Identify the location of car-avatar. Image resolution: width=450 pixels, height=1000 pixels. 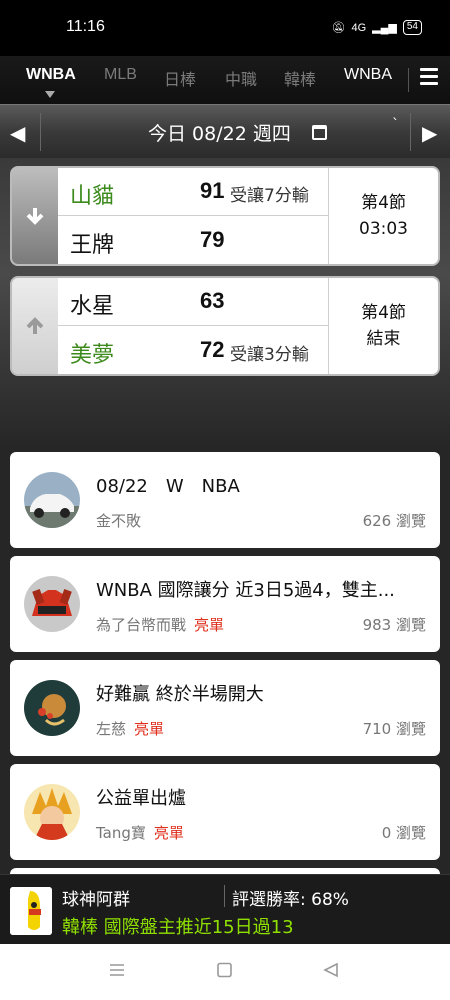
(52, 500).